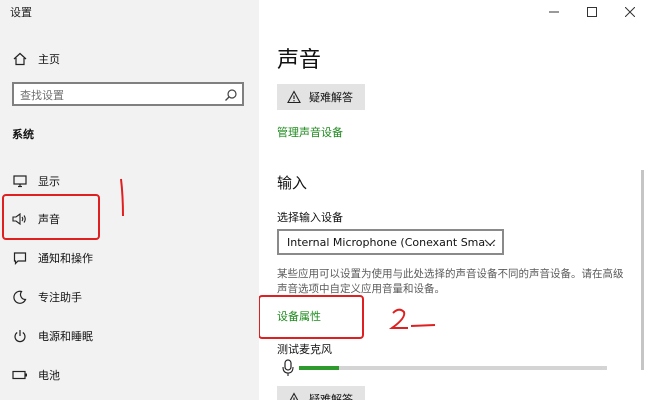 The height and width of the screenshot is (400, 647). I want to click on troubleshoot-button: 疑难解答, so click(321, 97).